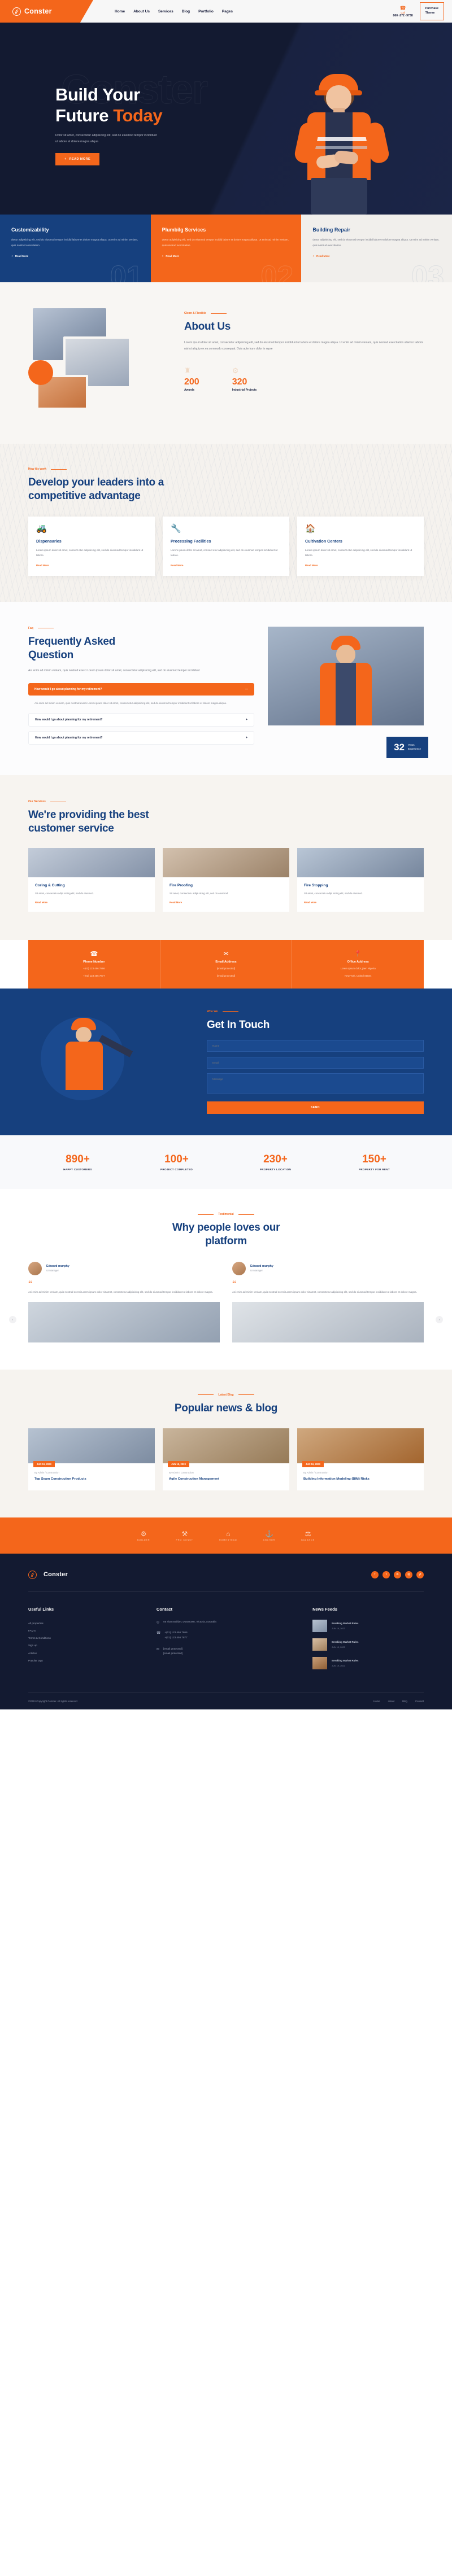 The height and width of the screenshot is (2576, 452). Describe the element at coordinates (41, 528) in the screenshot. I see `truck-icon: 🚜` at that location.